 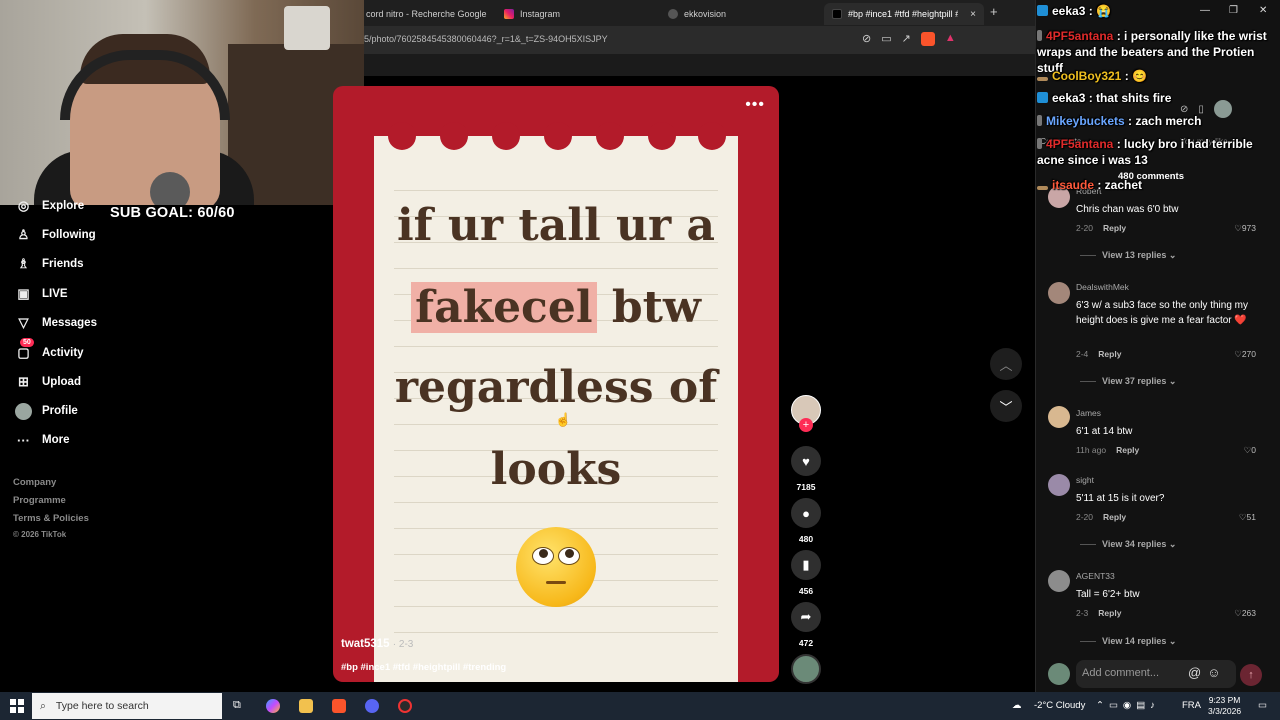 What do you see at coordinates (740, 14) in the screenshot?
I see `tab-ekkovision: ekkovision` at bounding box center [740, 14].